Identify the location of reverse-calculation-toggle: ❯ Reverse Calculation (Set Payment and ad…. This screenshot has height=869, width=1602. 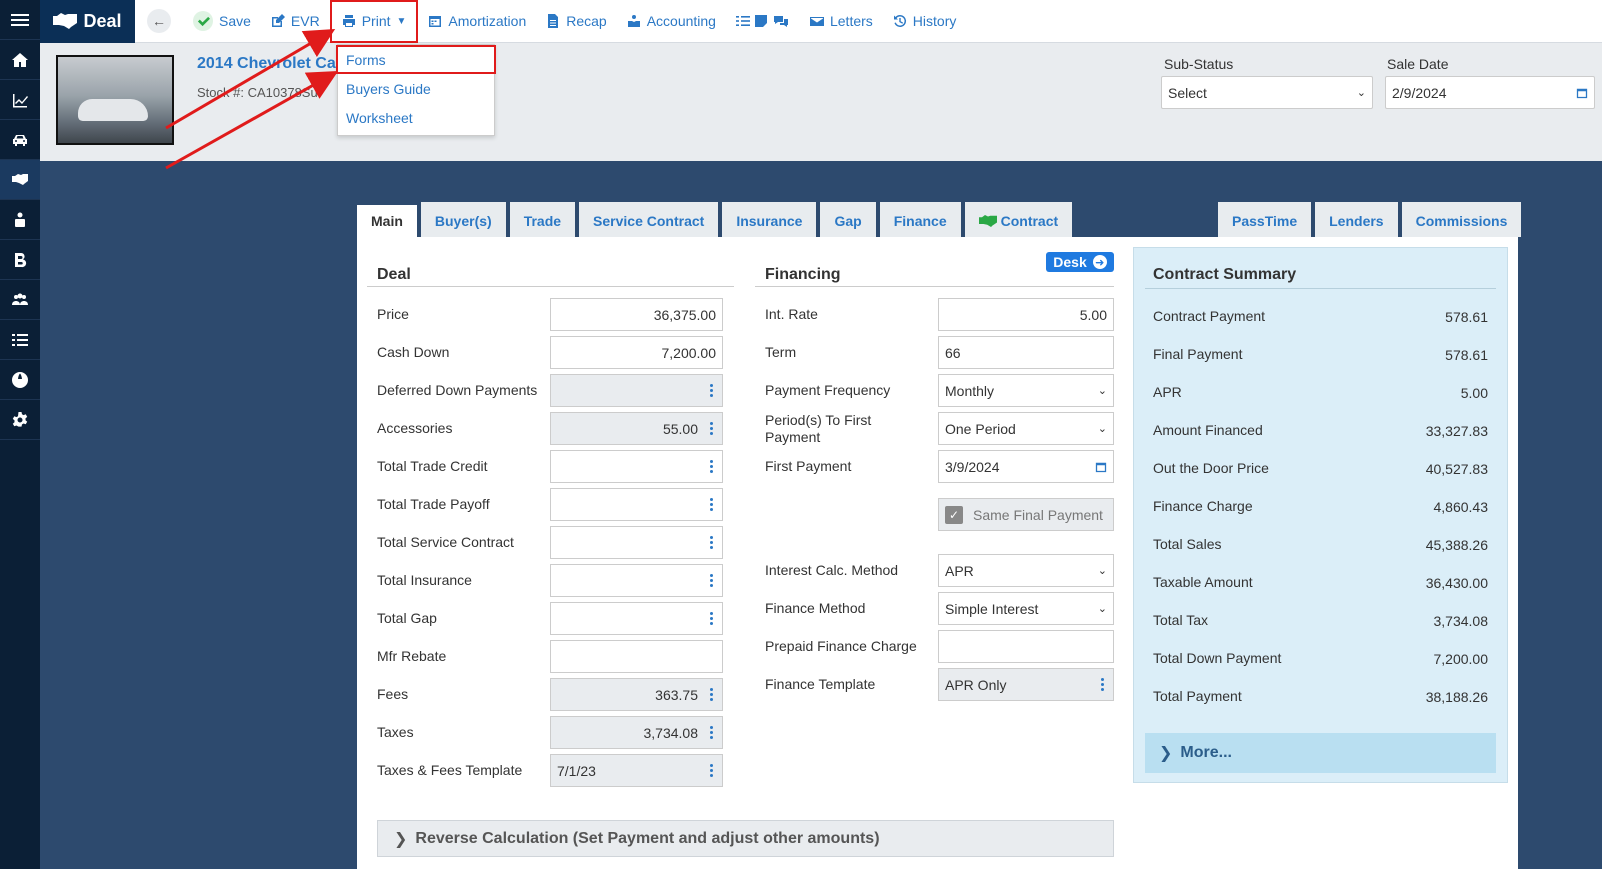
(745, 838).